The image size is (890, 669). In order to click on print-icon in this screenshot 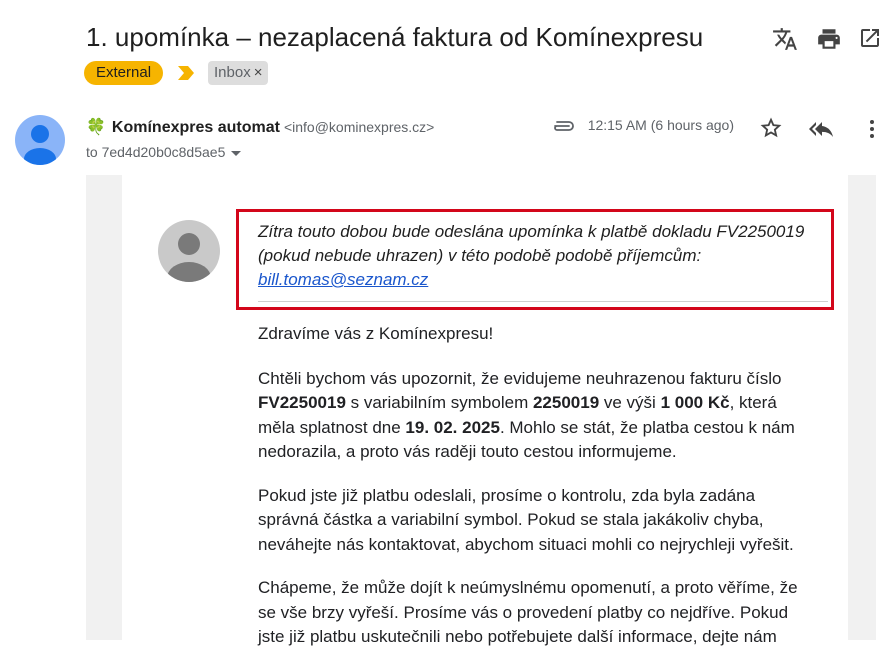, I will do `click(829, 39)`.